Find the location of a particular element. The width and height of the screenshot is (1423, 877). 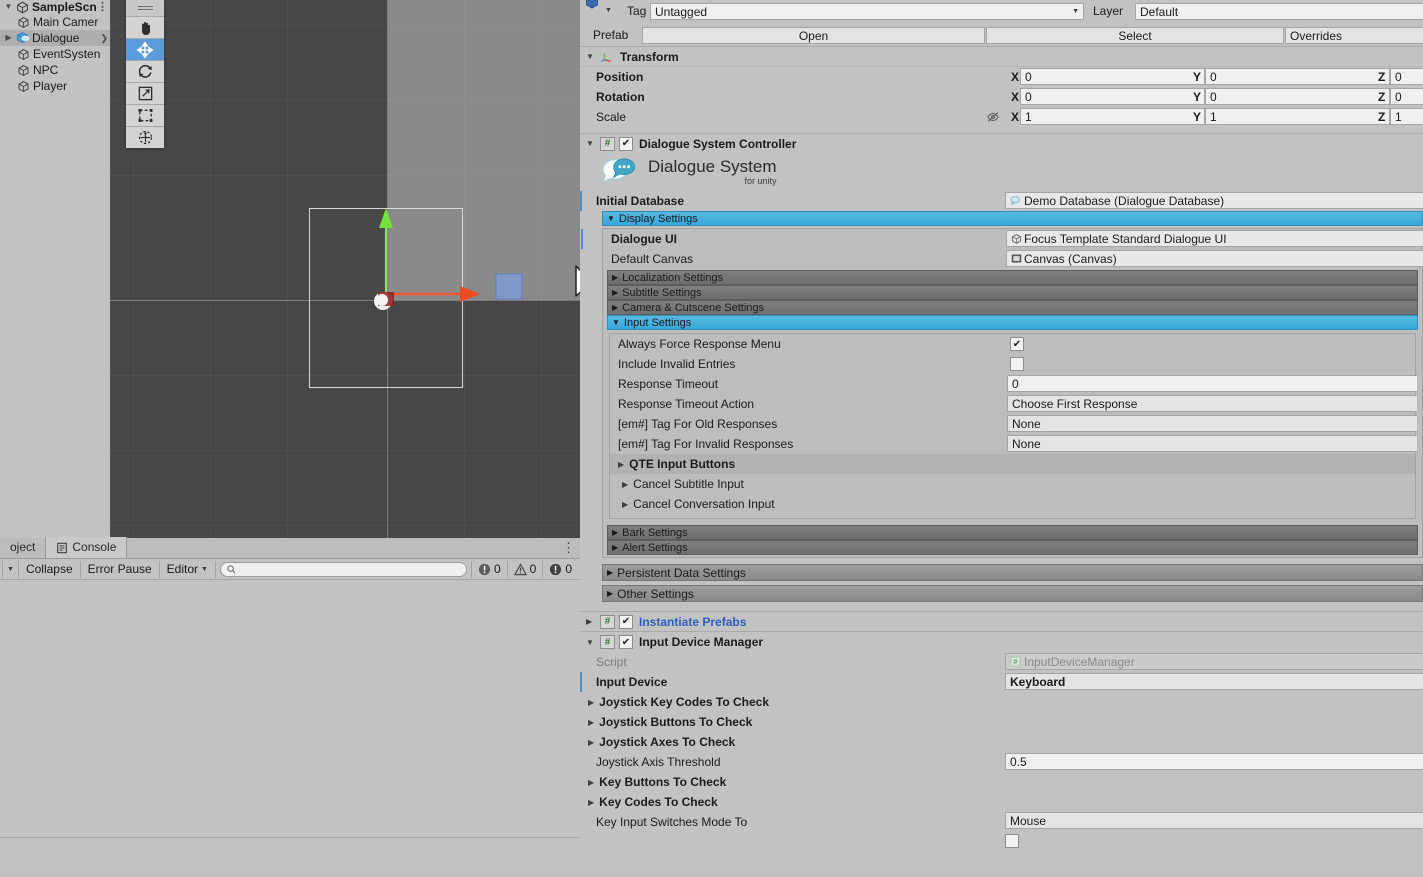

scale-tool-button is located at coordinates (145, 93).